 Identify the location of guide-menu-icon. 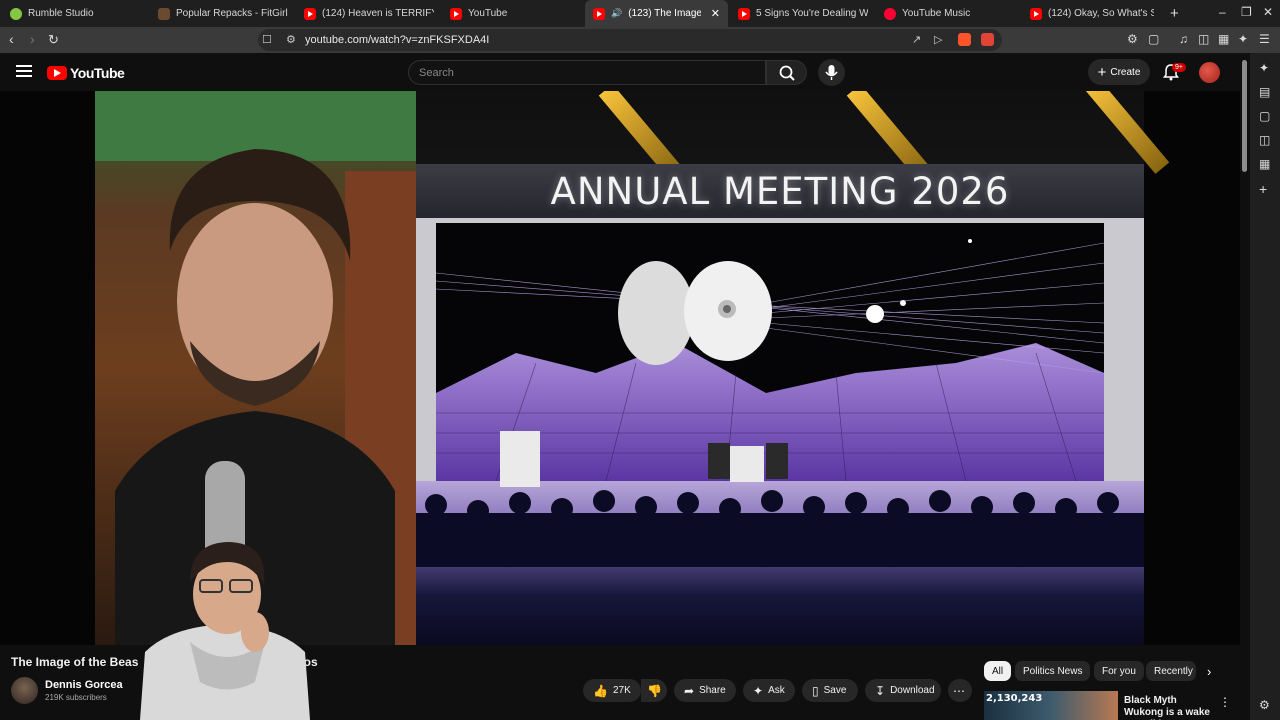
(24, 71).